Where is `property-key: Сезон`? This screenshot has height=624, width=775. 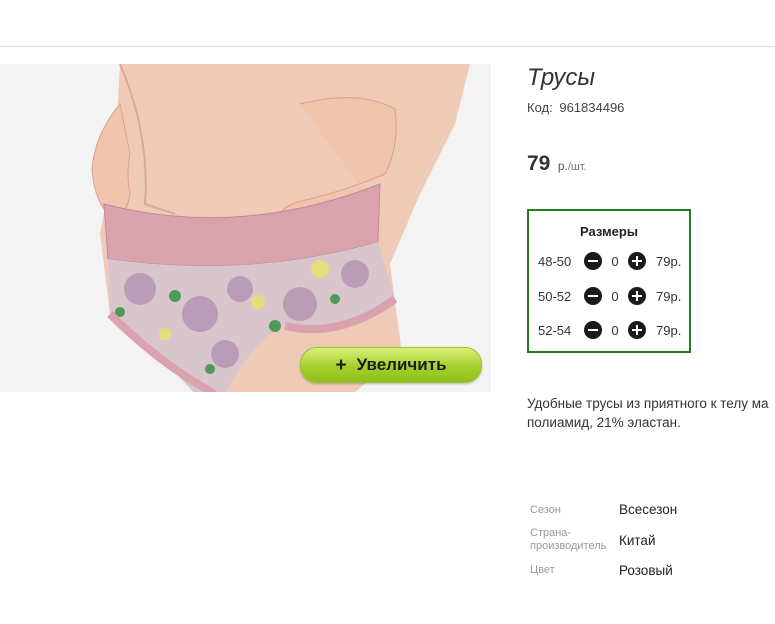
property-key: Сезон is located at coordinates (545, 510).